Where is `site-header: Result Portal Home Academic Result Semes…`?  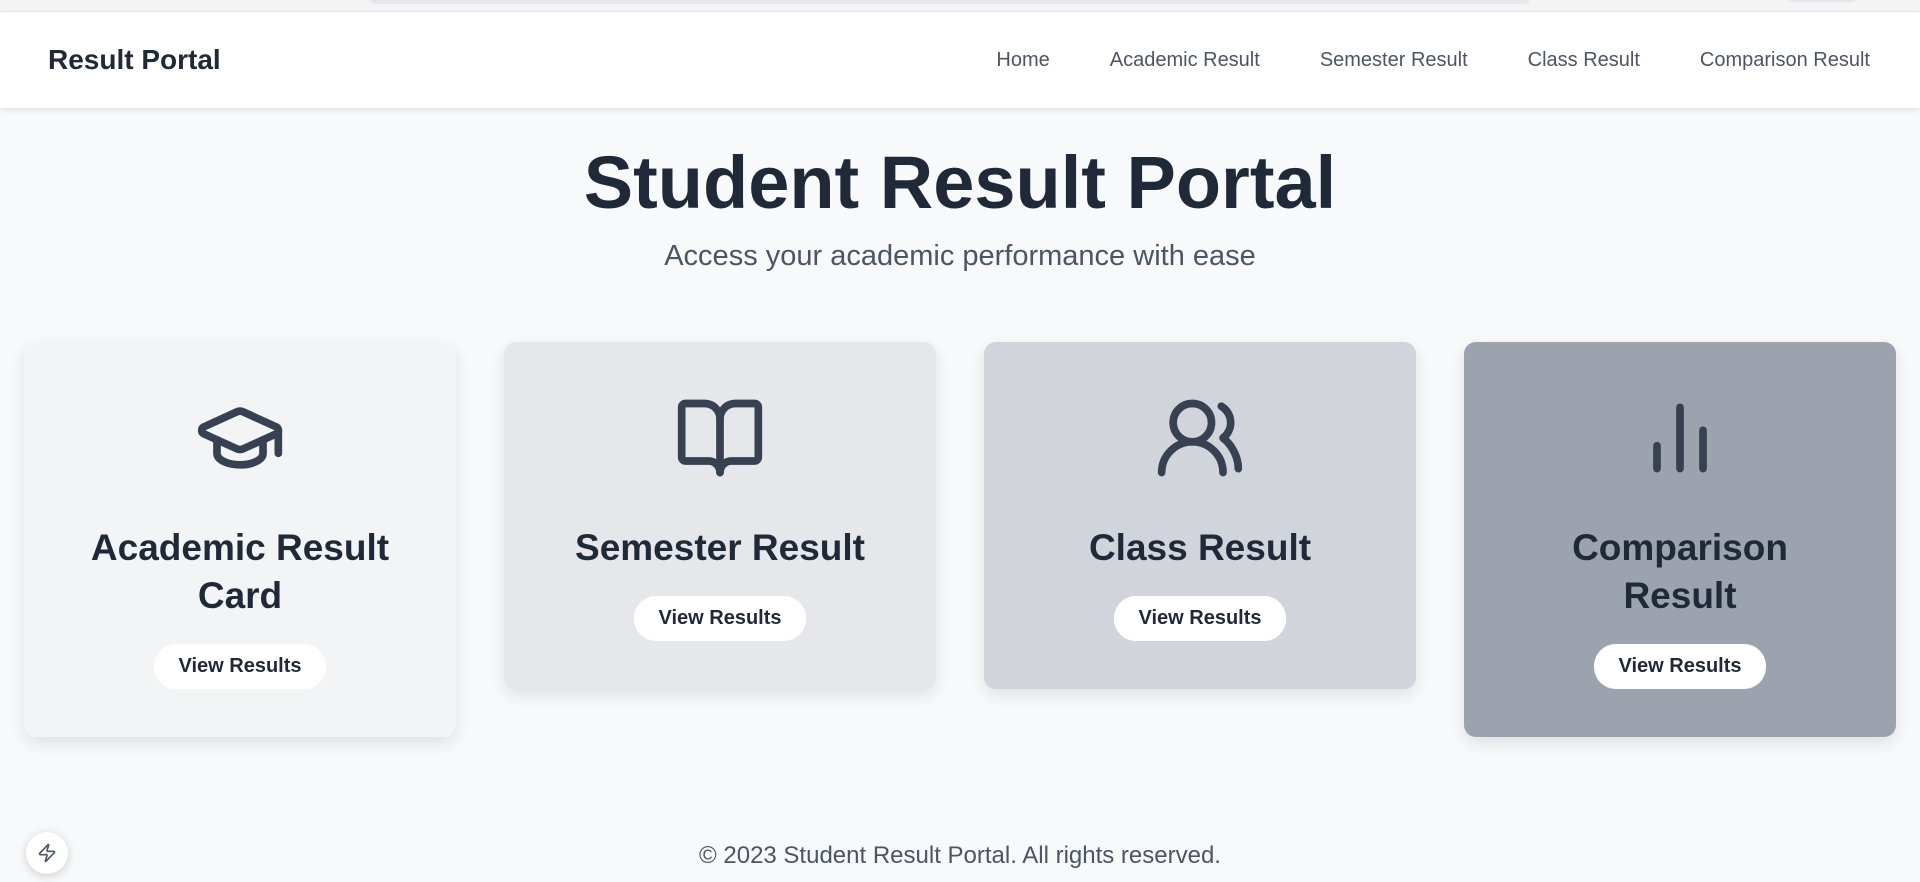 site-header: Result Portal Home Academic Result Semes… is located at coordinates (960, 60).